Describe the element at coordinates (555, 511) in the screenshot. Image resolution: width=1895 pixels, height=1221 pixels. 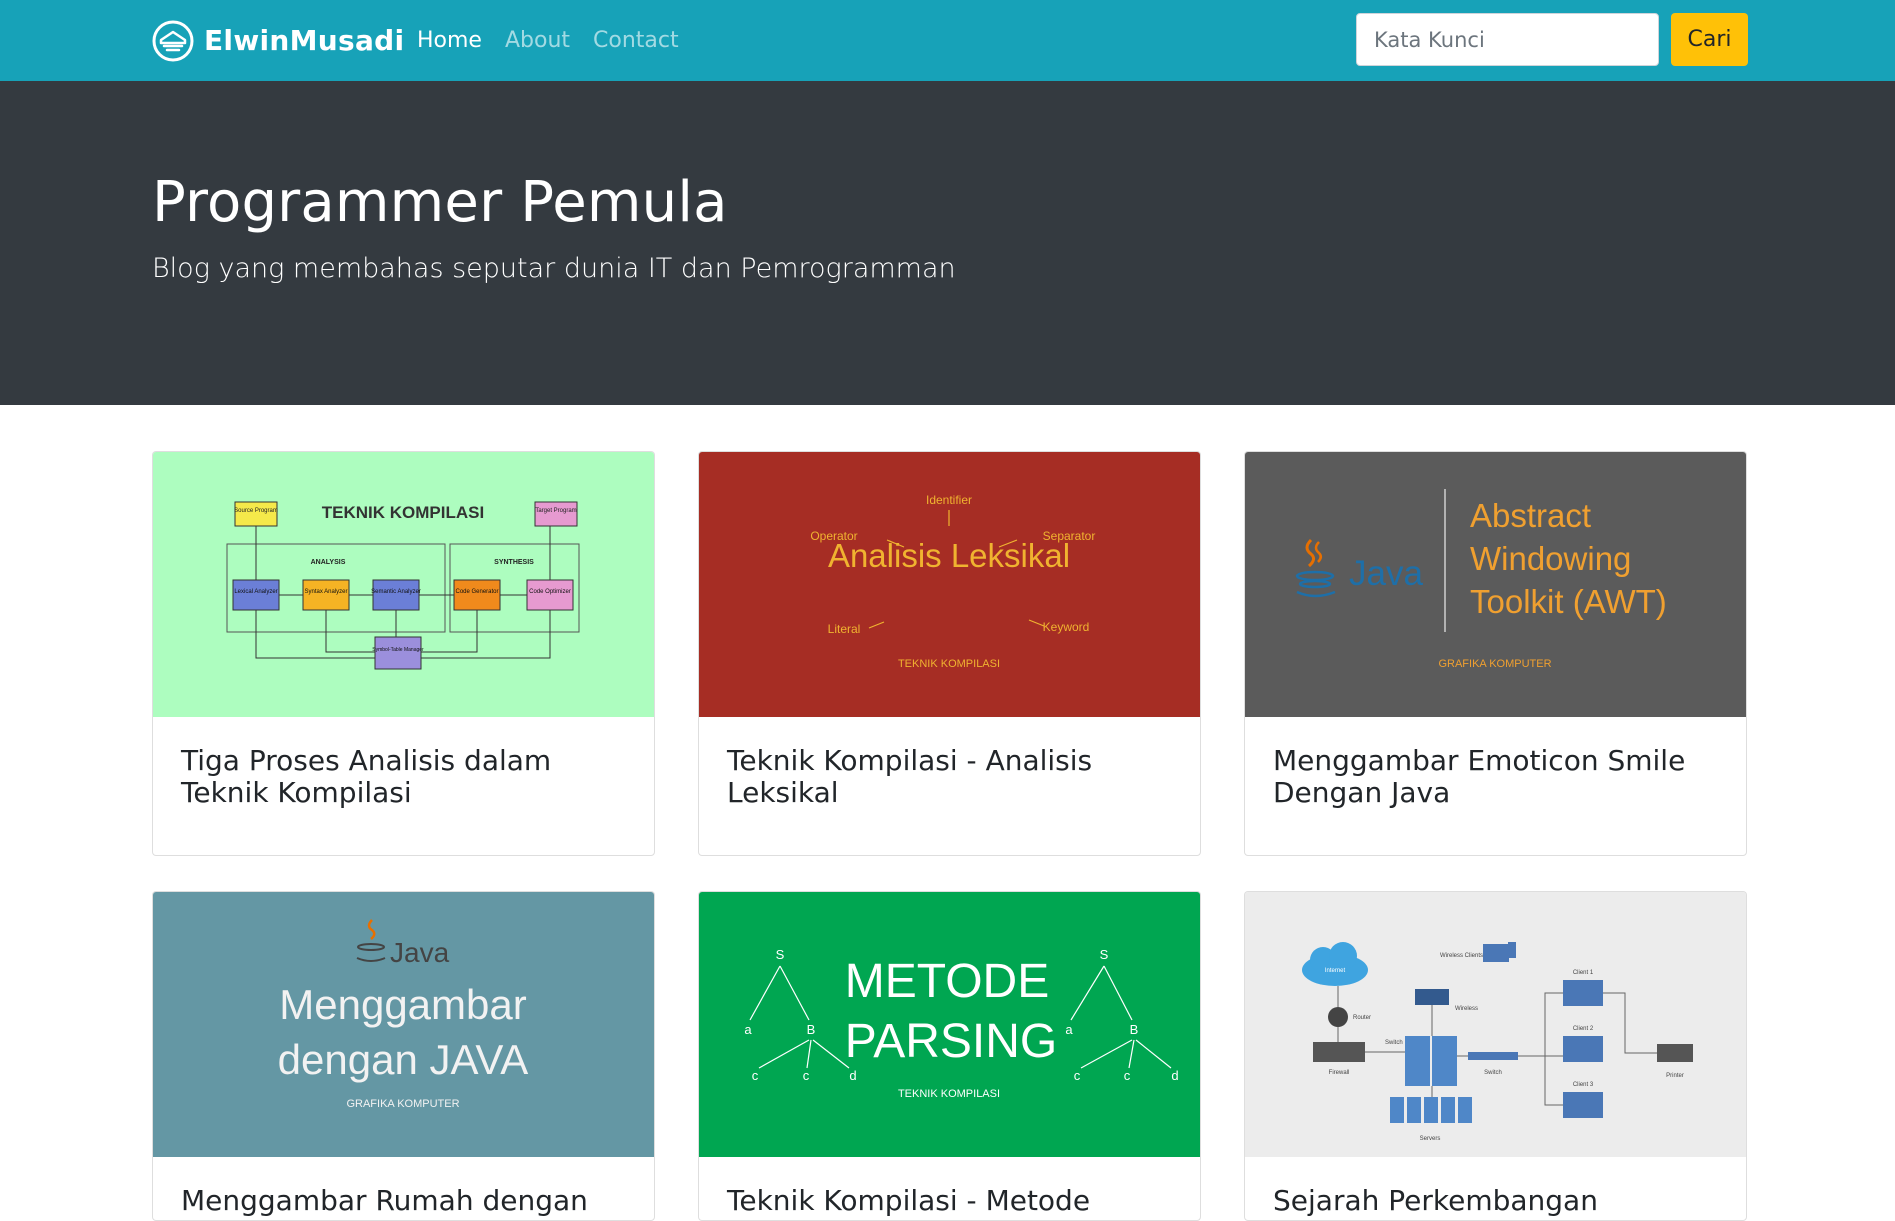
I see `svg-text: Target Program` at that location.